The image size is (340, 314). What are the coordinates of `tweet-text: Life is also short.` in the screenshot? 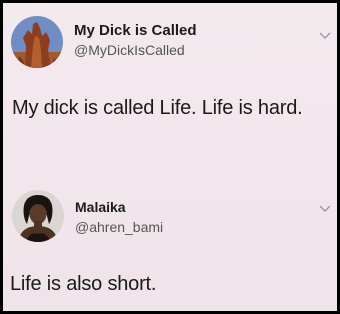 It's located at (83, 284).